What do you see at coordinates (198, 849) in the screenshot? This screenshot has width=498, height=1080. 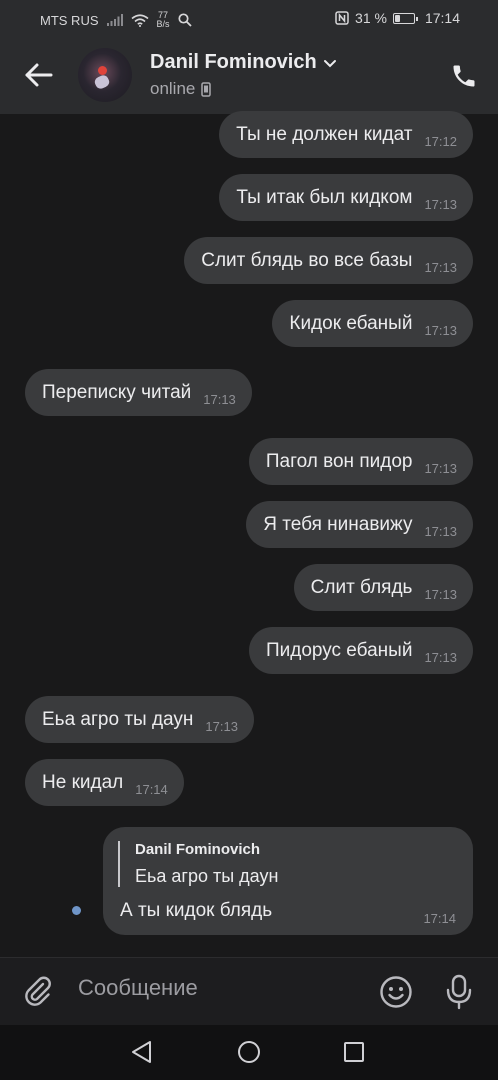 I see `quoted-author: Danil Fominovich` at bounding box center [198, 849].